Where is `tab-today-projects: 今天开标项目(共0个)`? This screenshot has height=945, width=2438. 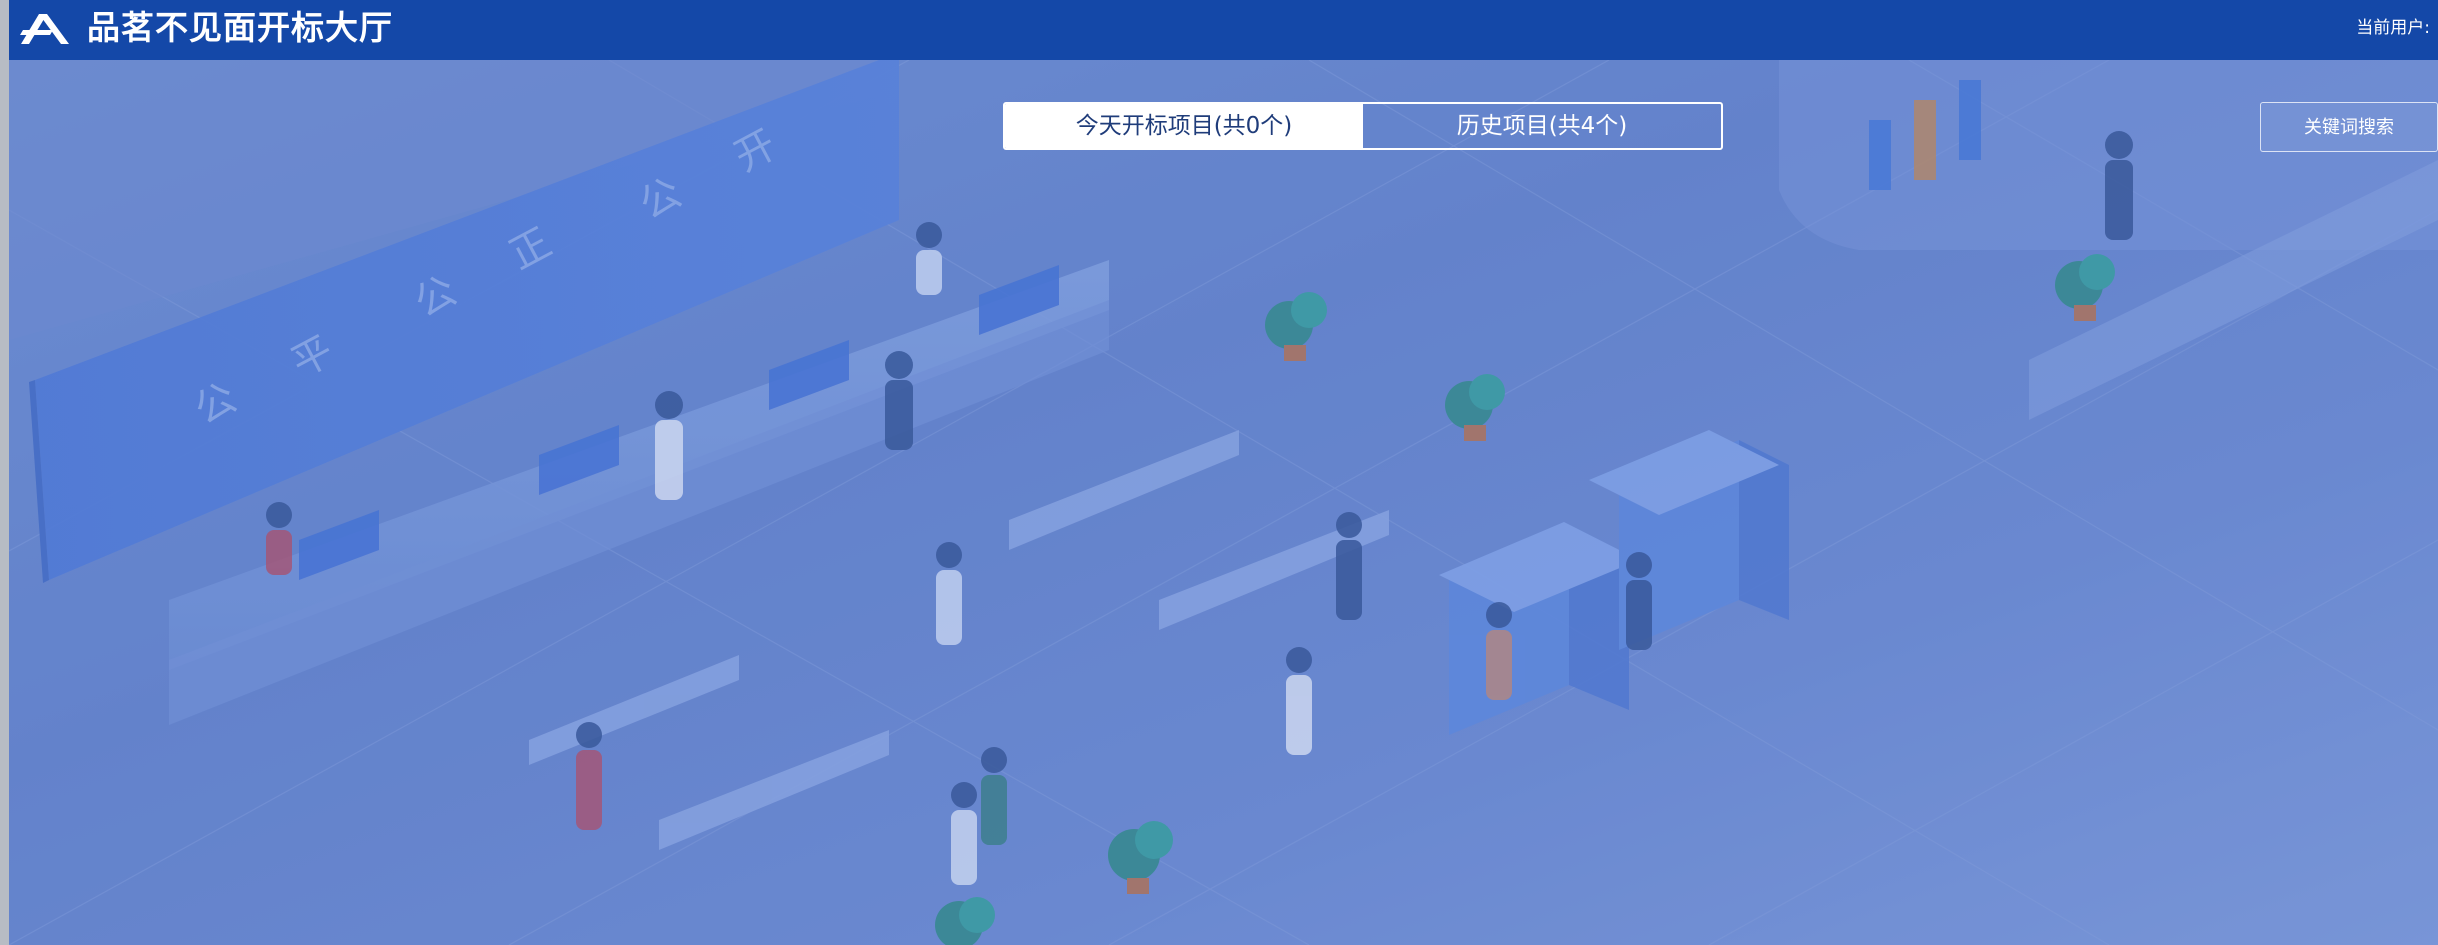
tab-today-projects: 今天开标项目(共0个) is located at coordinates (1184, 126).